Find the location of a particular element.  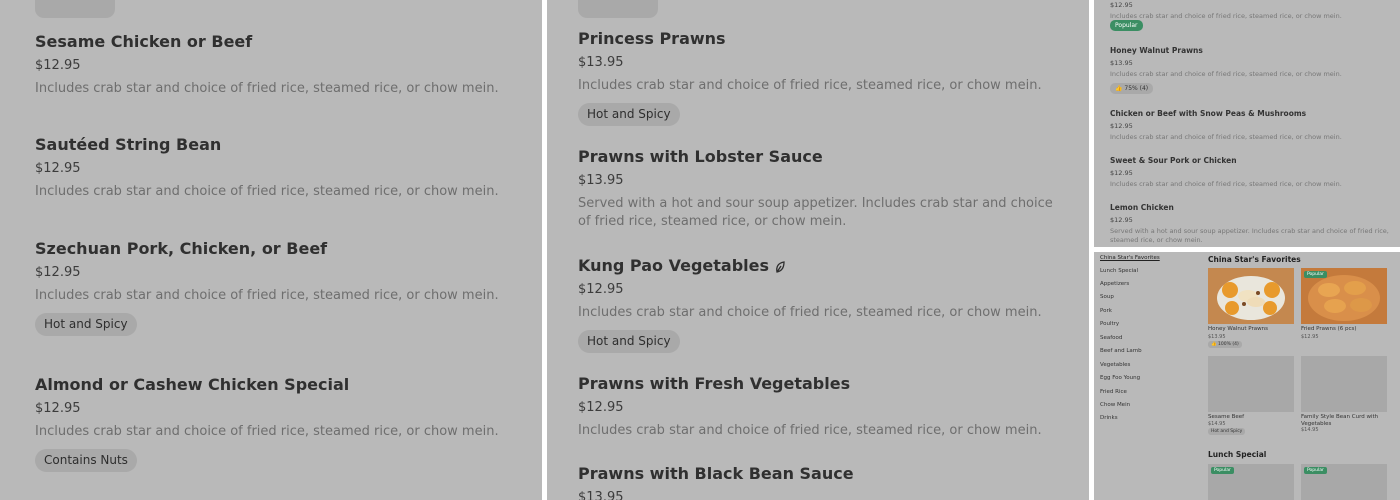

item-name: Sweet & Sour Pork or Chicken is located at coordinates (1173, 160).